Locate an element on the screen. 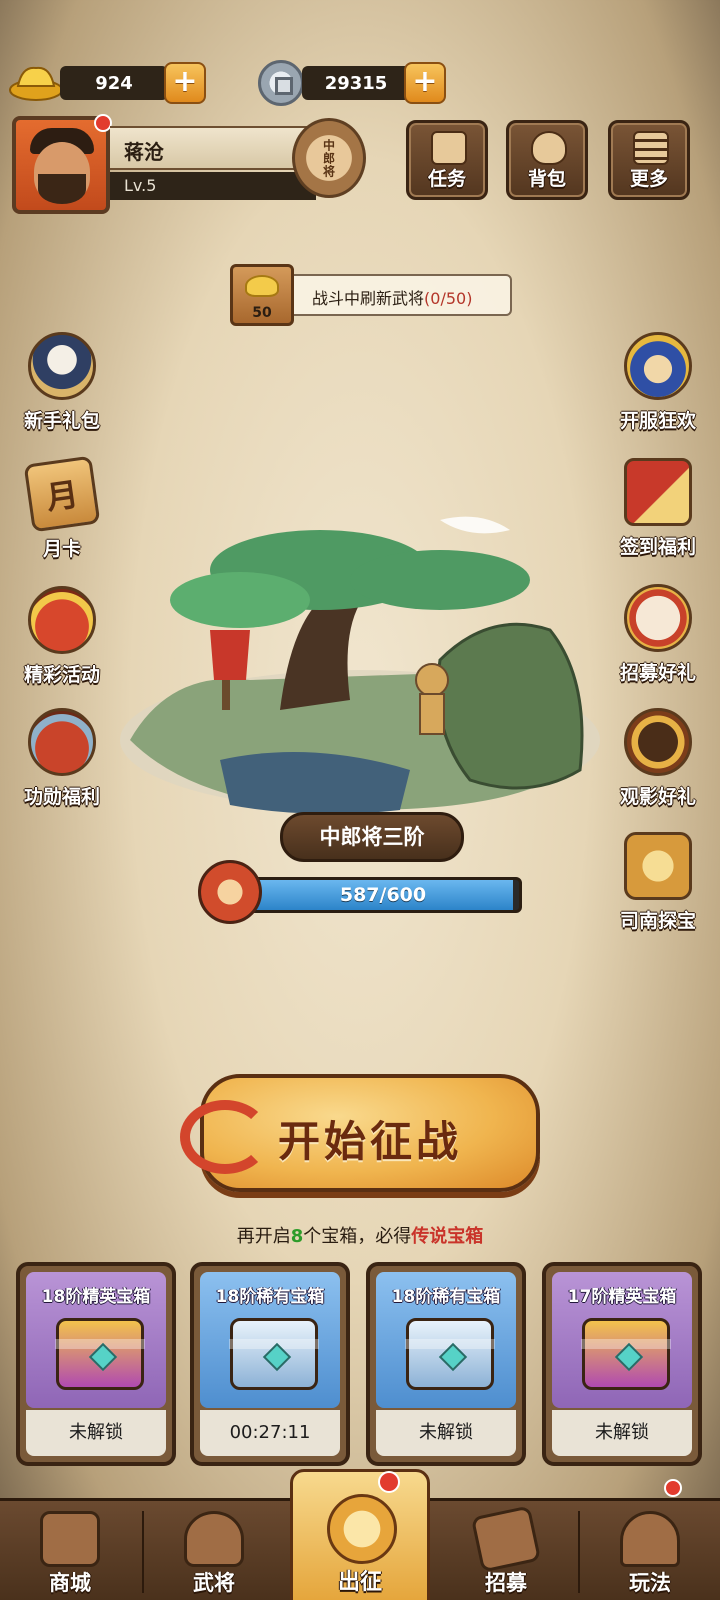 This screenshot has width=720, height=1600. video-gift-label: 观影好礼 is located at coordinates (657, 797).